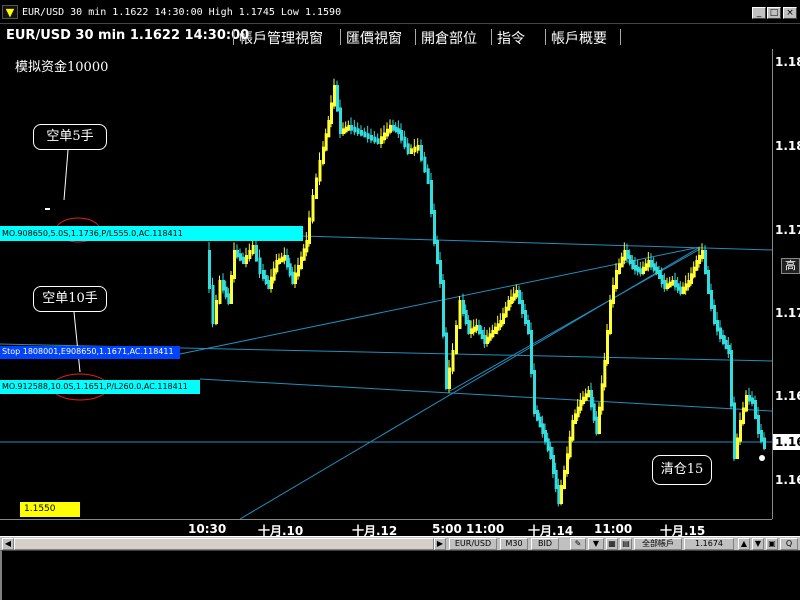  What do you see at coordinates (789, 544) in the screenshot?
I see `scroll-end-icon: Q` at bounding box center [789, 544].